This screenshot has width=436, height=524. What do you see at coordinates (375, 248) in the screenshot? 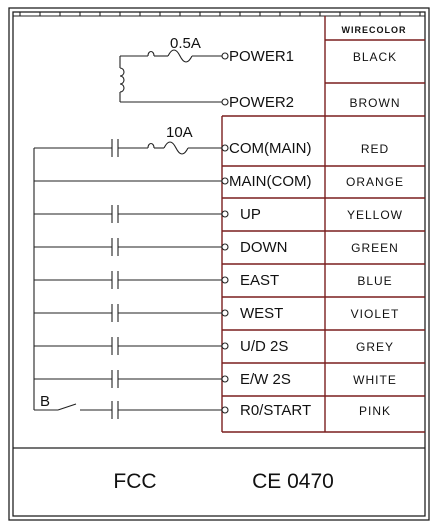
I see `wire-color-value: GREEN` at bounding box center [375, 248].